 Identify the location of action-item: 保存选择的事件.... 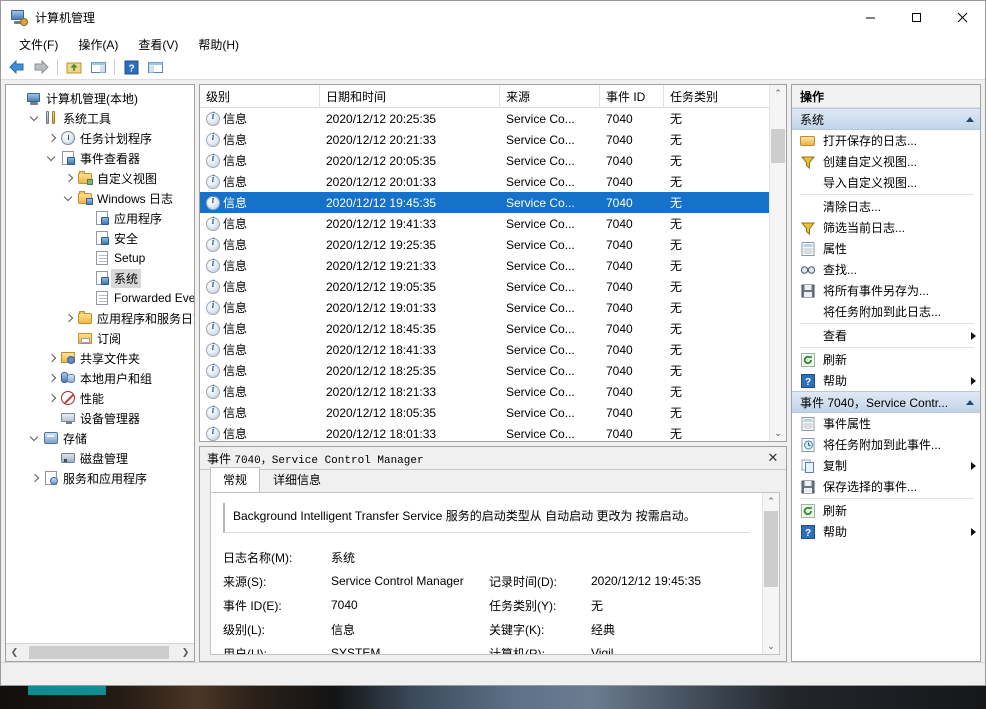
(886, 486).